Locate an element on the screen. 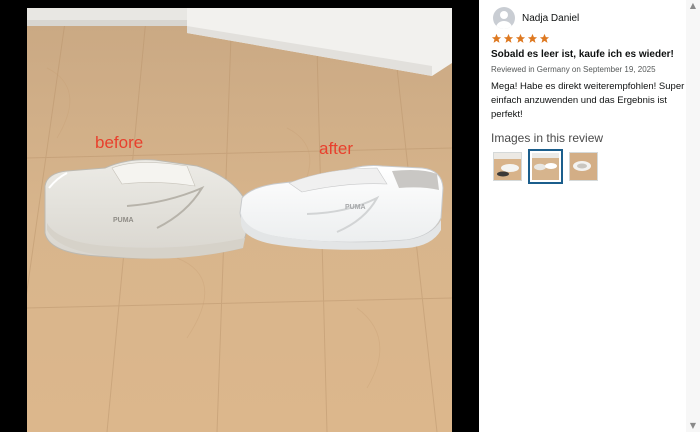 This screenshot has width=700, height=432. scrollbar: ▲ ▼ is located at coordinates (693, 216).